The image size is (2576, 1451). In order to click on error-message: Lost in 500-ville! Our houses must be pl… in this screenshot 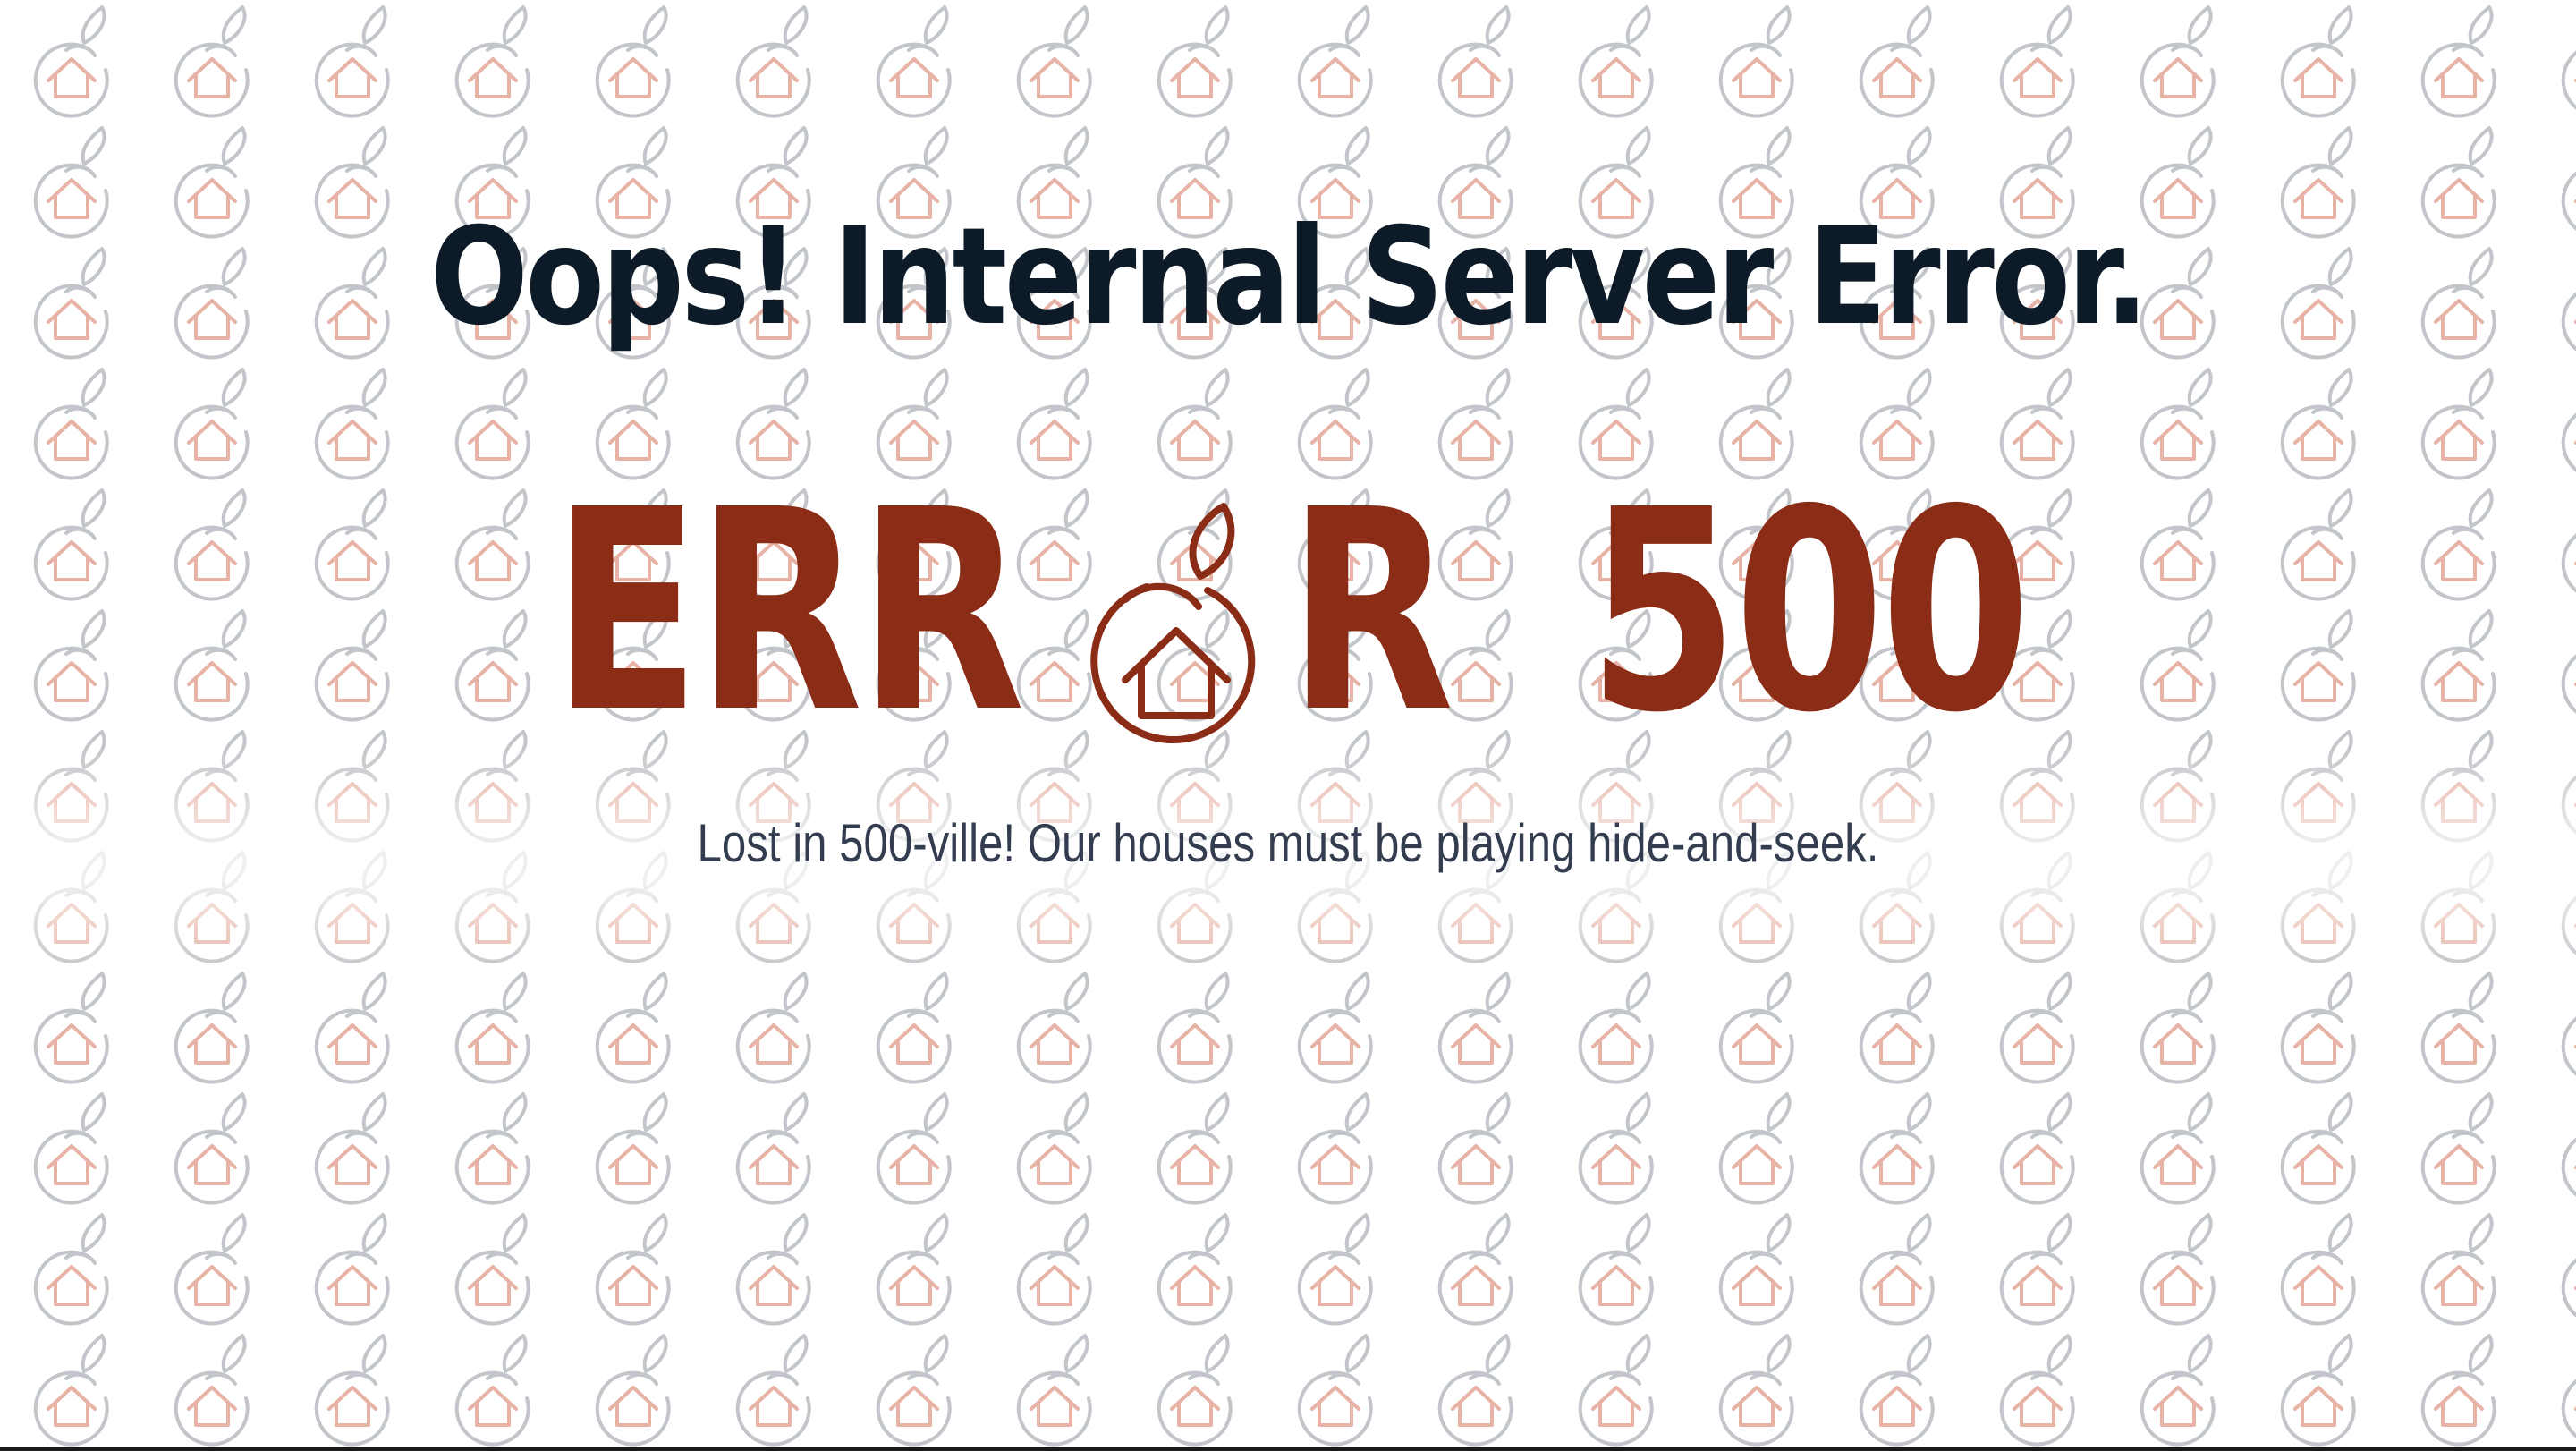, I will do `click(1288, 843)`.